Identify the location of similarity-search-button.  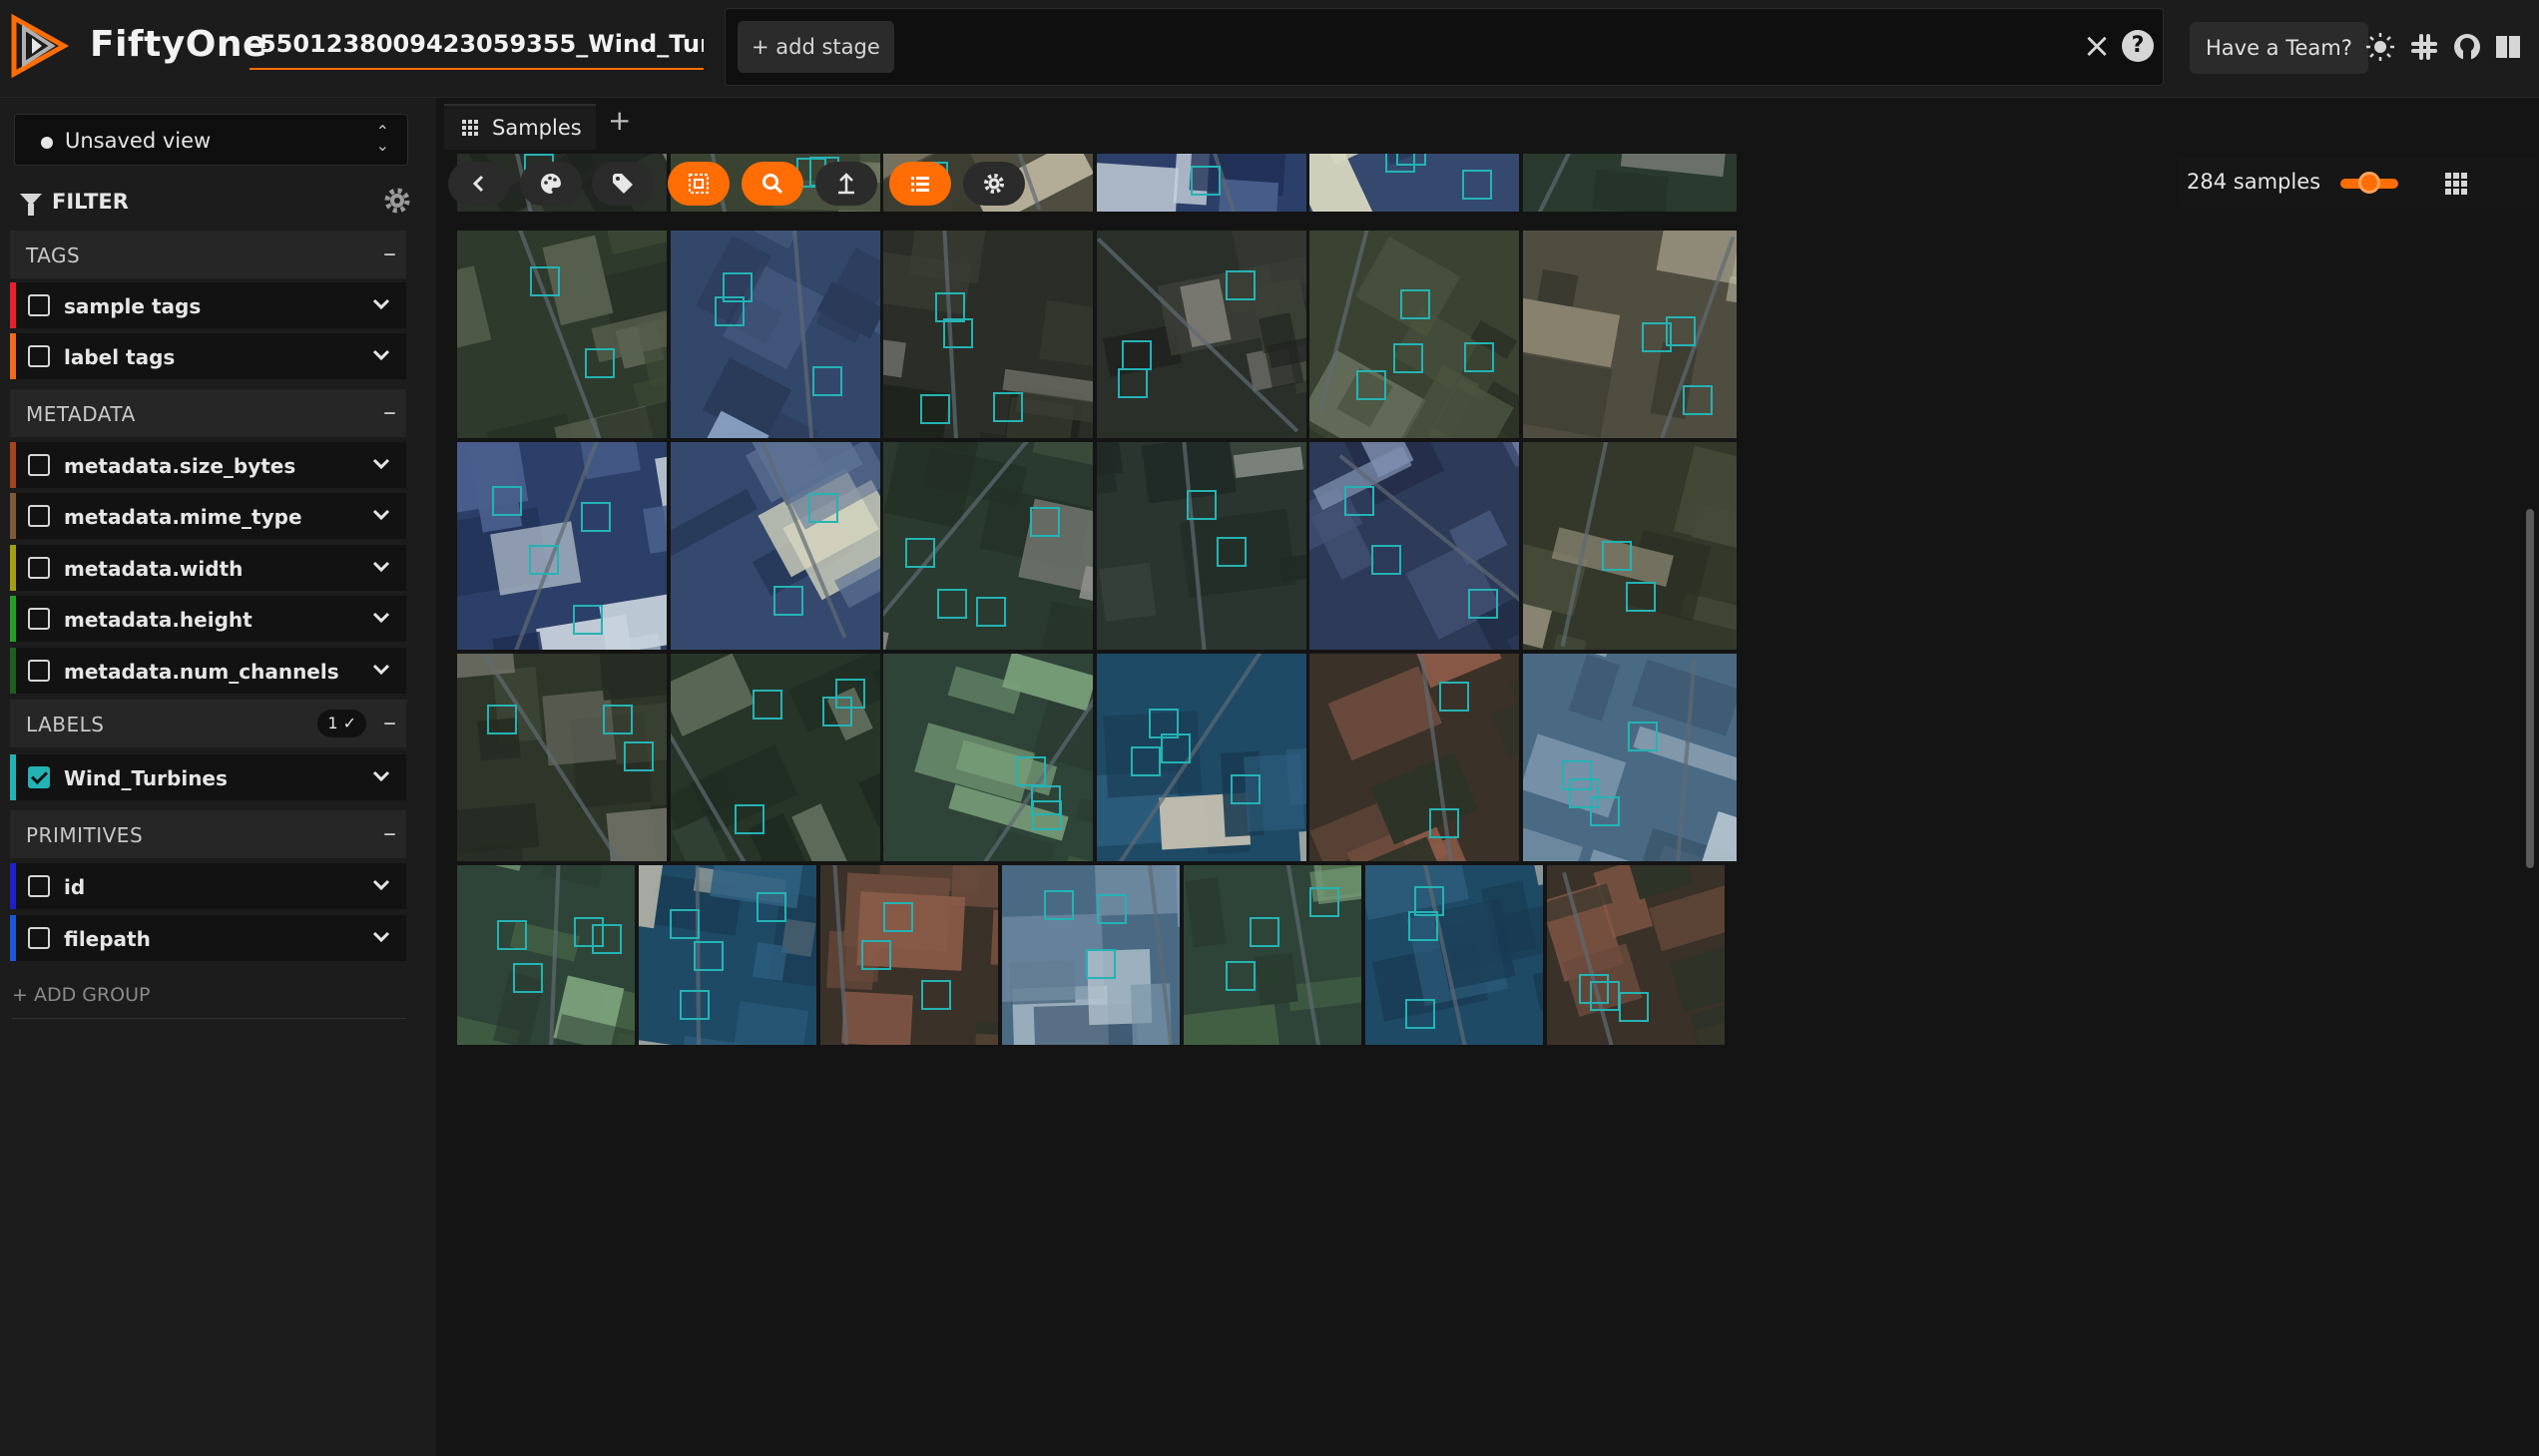
(772, 184).